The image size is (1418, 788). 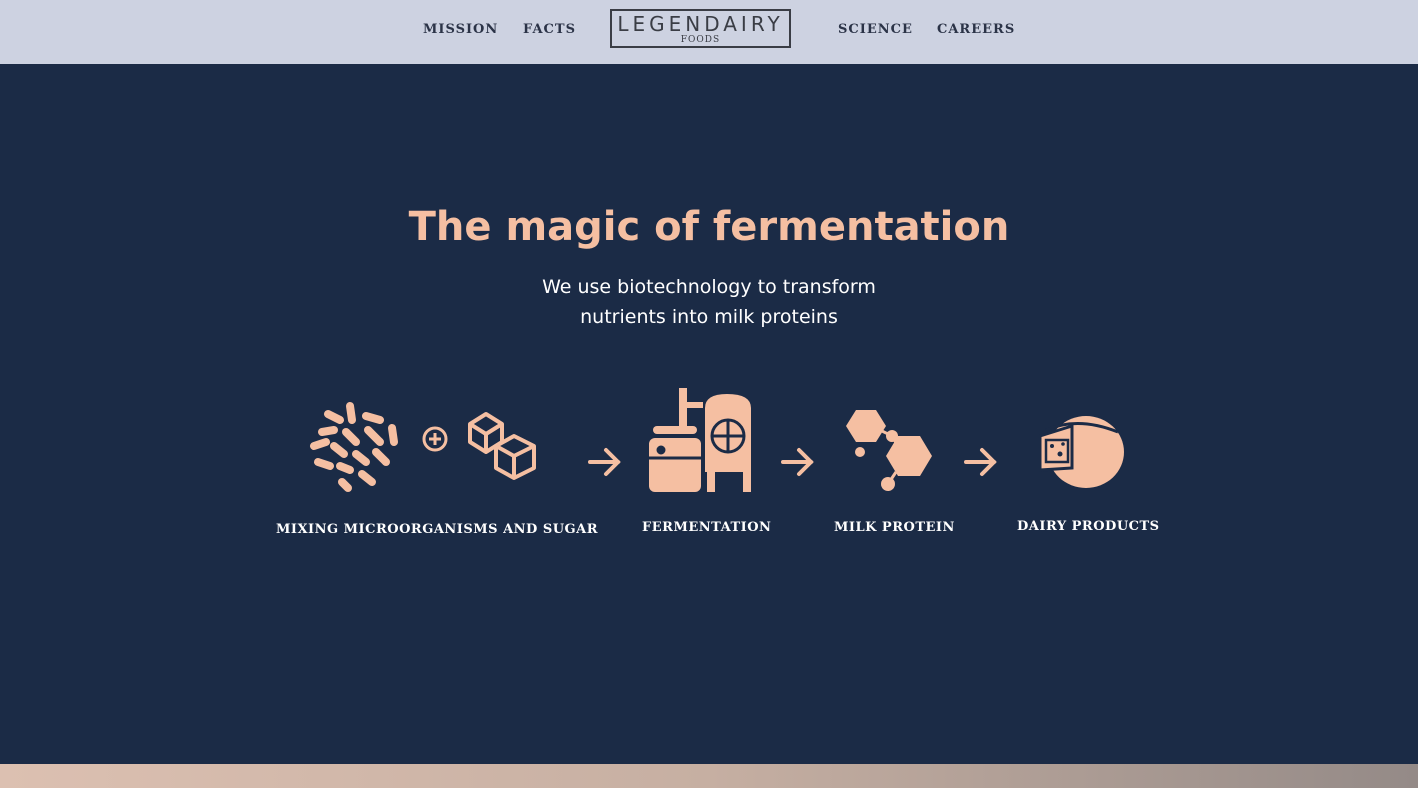 What do you see at coordinates (700, 40) in the screenshot?
I see `logo-subtitle: FOODS` at bounding box center [700, 40].